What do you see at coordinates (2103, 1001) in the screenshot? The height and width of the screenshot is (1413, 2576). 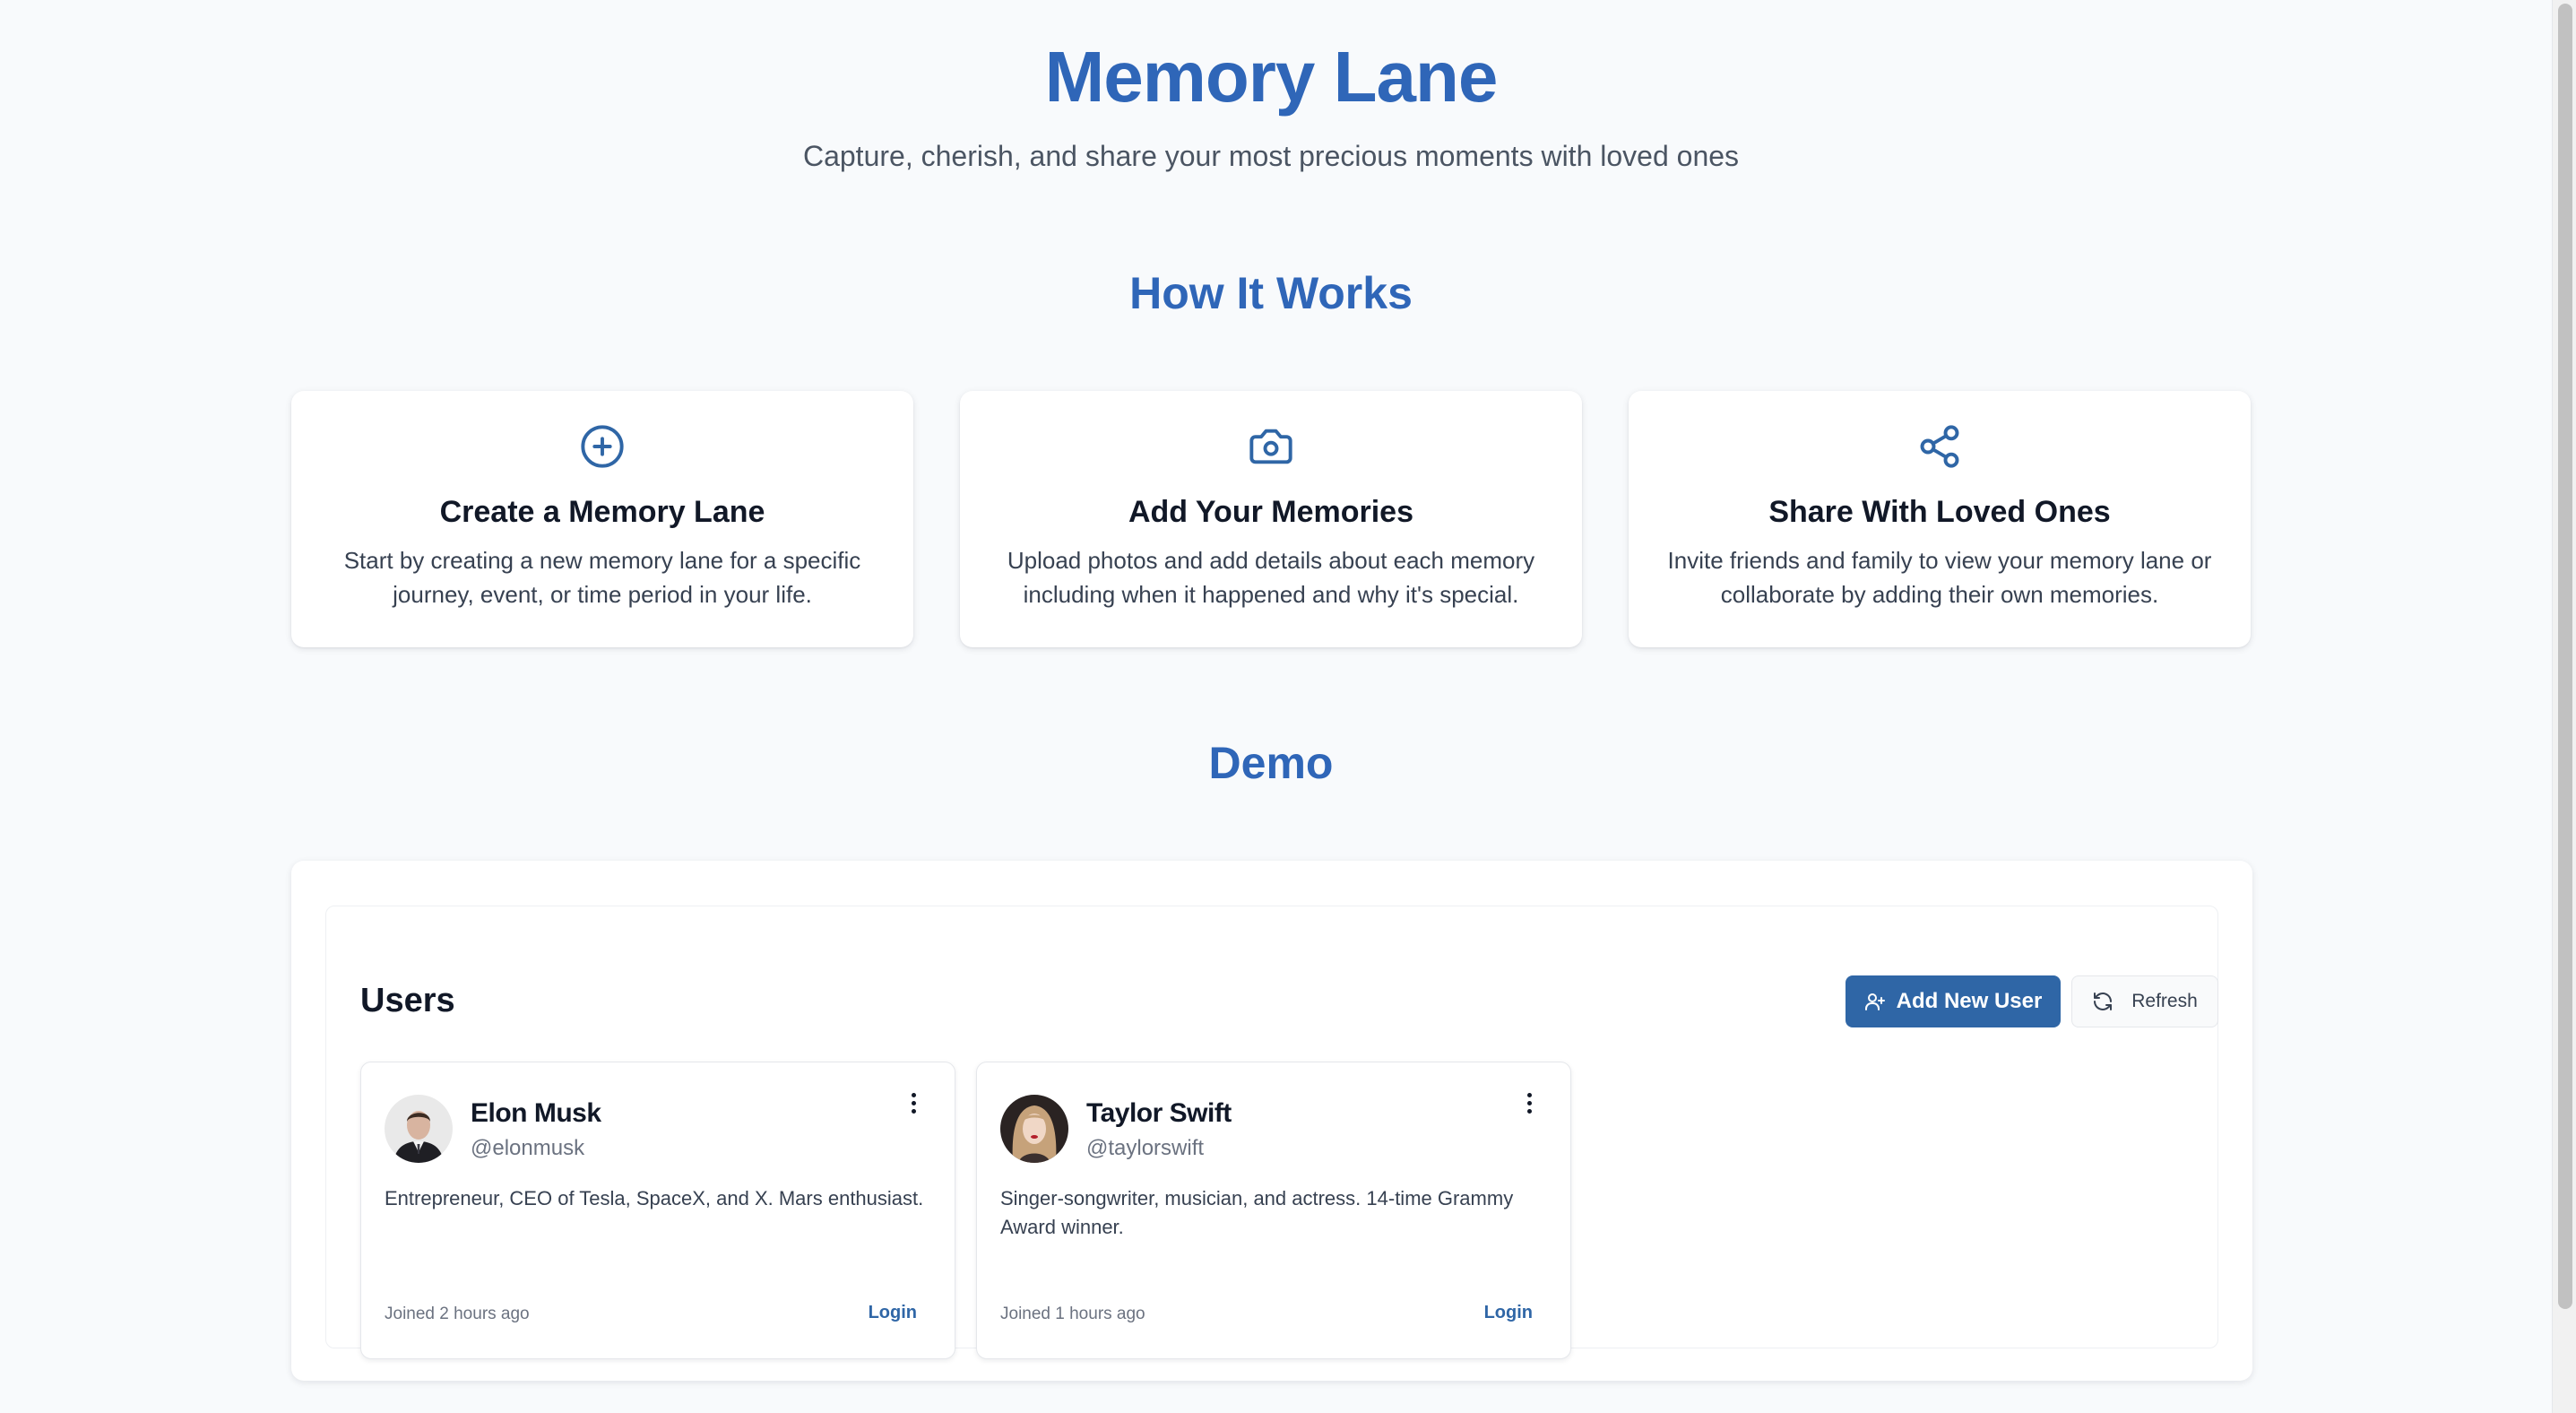 I see `refresh-icon` at bounding box center [2103, 1001].